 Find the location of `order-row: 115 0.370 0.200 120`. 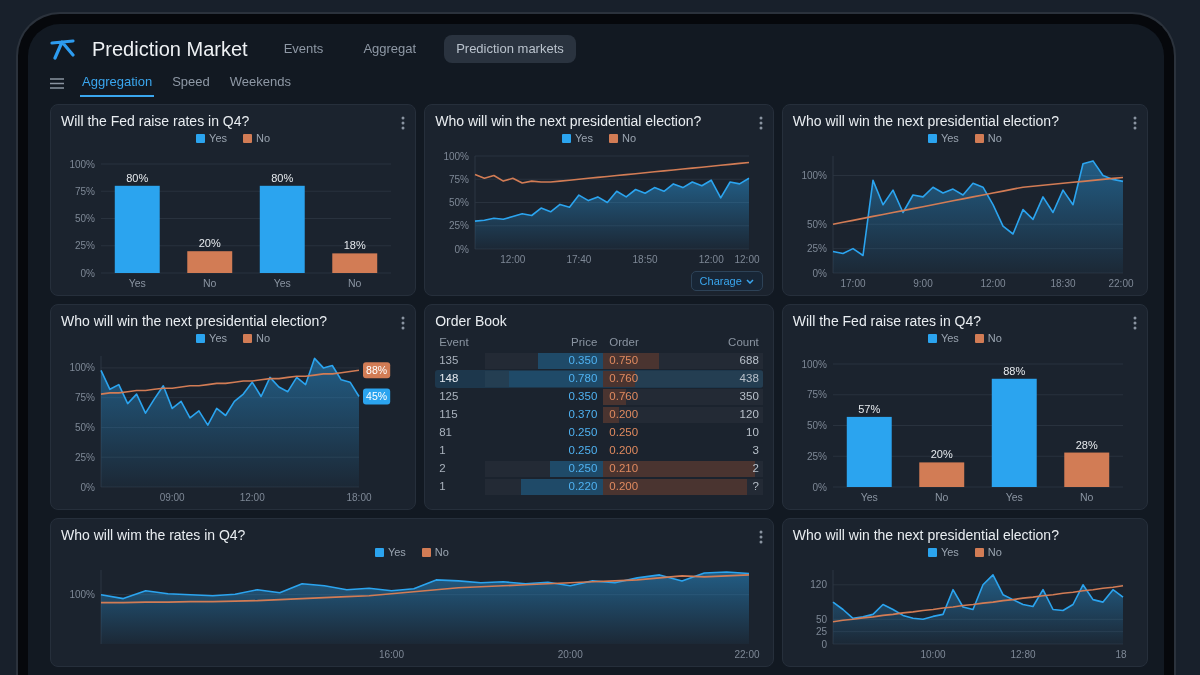

order-row: 115 0.370 0.200 120 is located at coordinates (599, 415).